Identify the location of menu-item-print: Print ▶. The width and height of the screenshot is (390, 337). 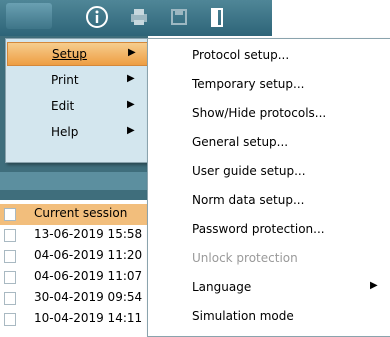
(77, 81).